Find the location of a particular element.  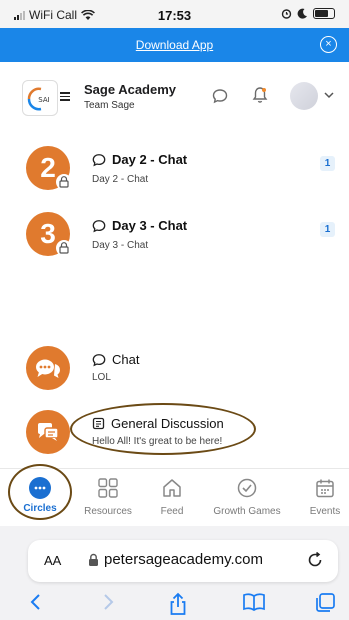

chat-item-day2: 2 Day 2 - Chat Day 2 - Chat 1 is located at coordinates (174, 178).